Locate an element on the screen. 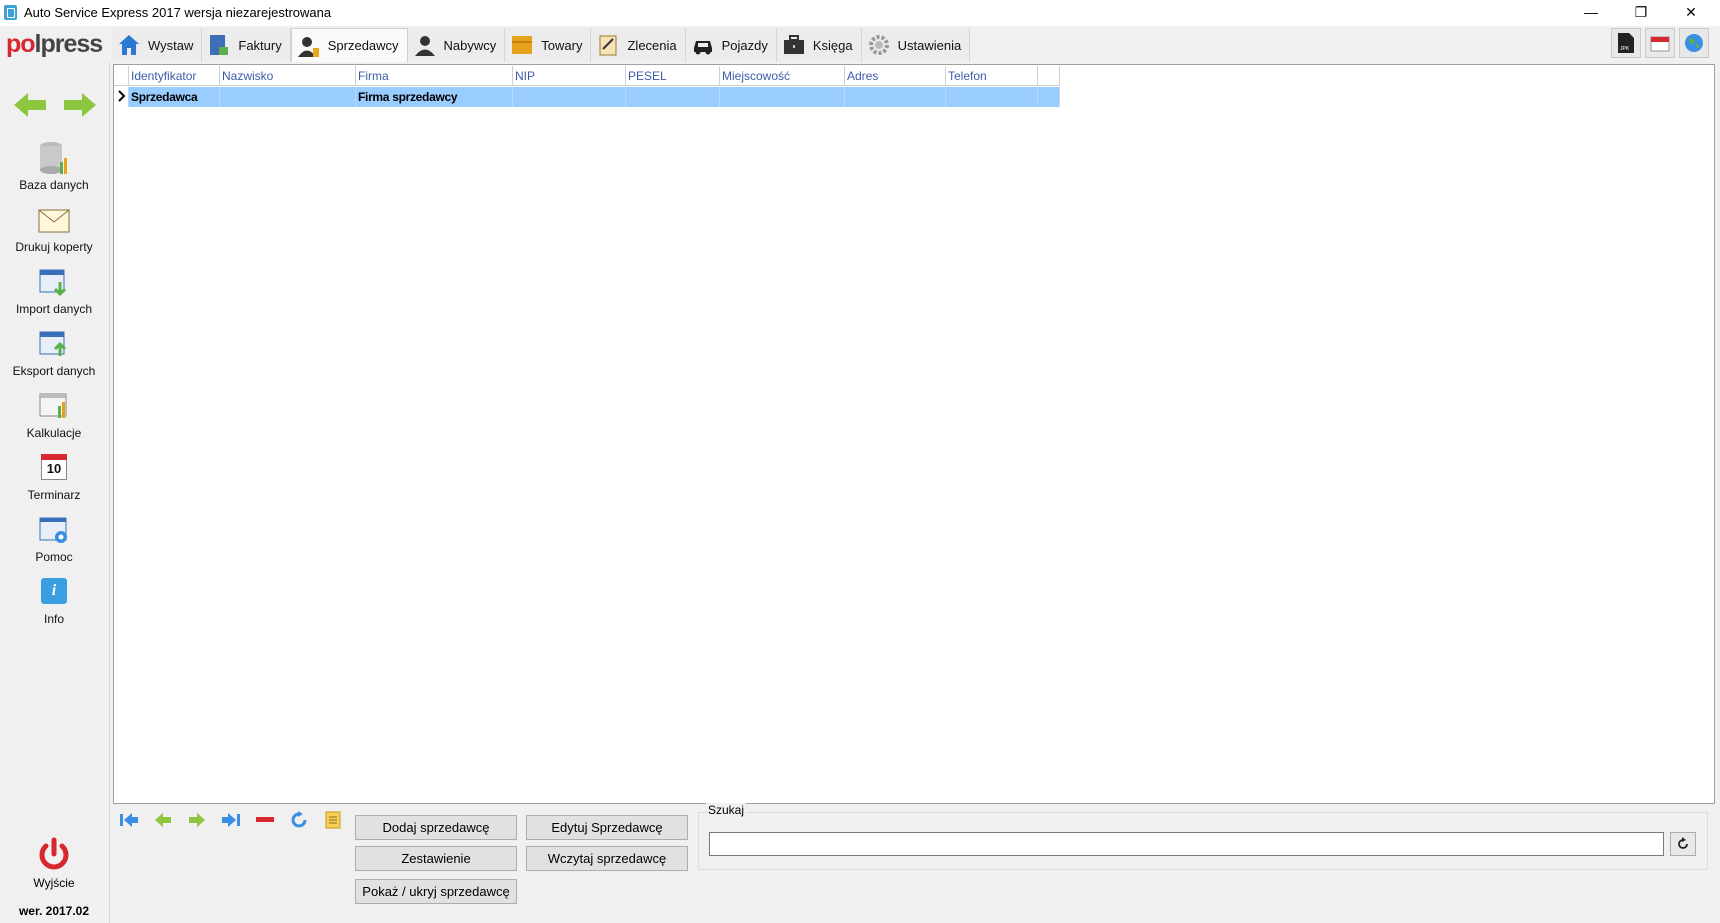 The height and width of the screenshot is (923, 1720). tab-wystaw: Wystaw is located at coordinates (157, 45).